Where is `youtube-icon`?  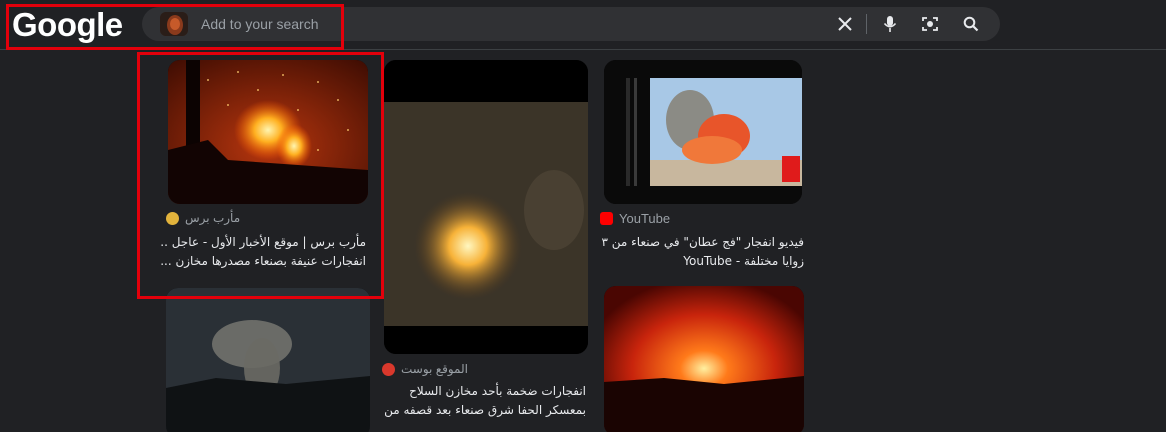 youtube-icon is located at coordinates (606, 218).